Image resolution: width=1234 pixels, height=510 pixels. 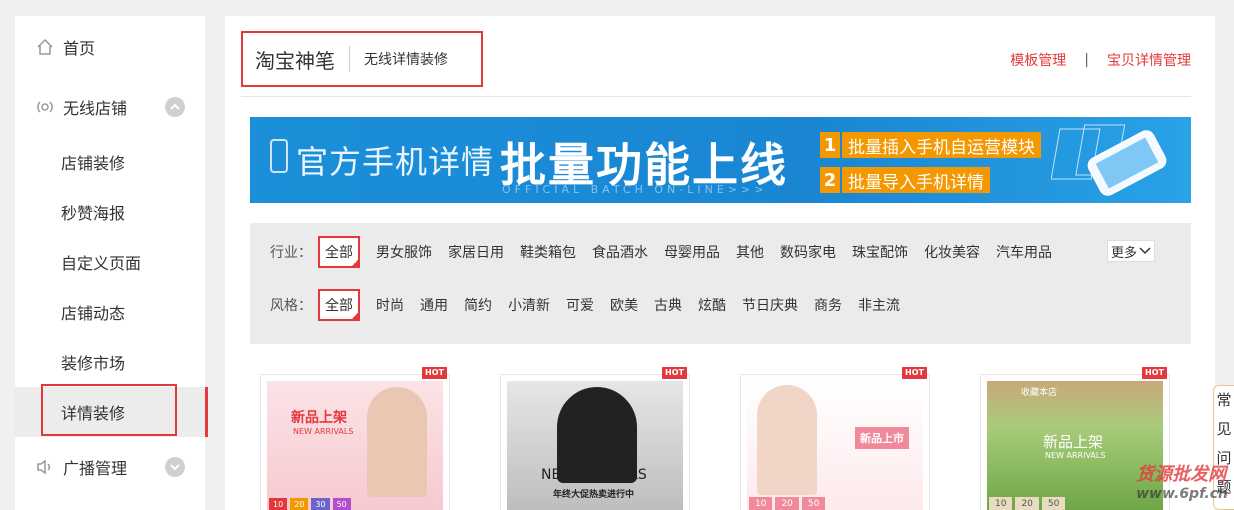 I want to click on template-manage-link: 模板管理, so click(x=1038, y=60).